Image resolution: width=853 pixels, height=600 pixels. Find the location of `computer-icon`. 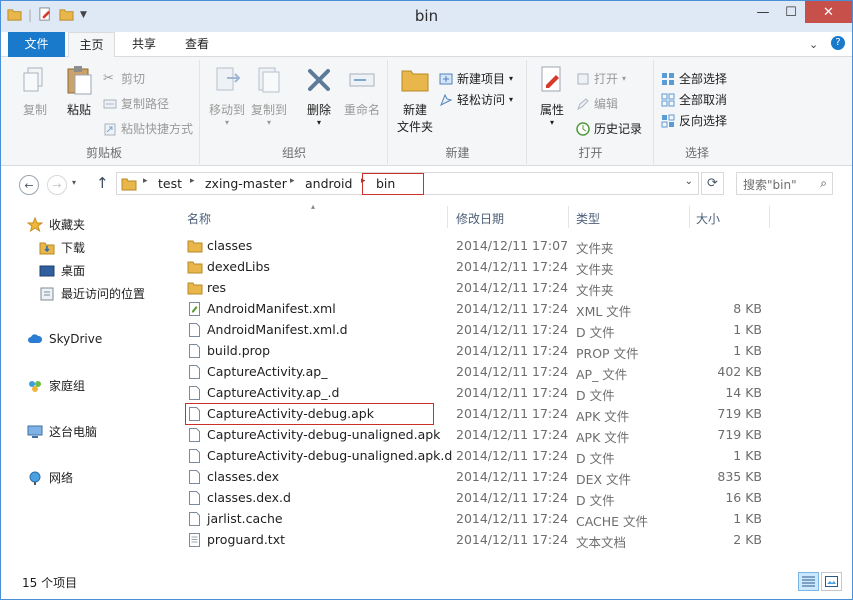

computer-icon is located at coordinates (35, 431).